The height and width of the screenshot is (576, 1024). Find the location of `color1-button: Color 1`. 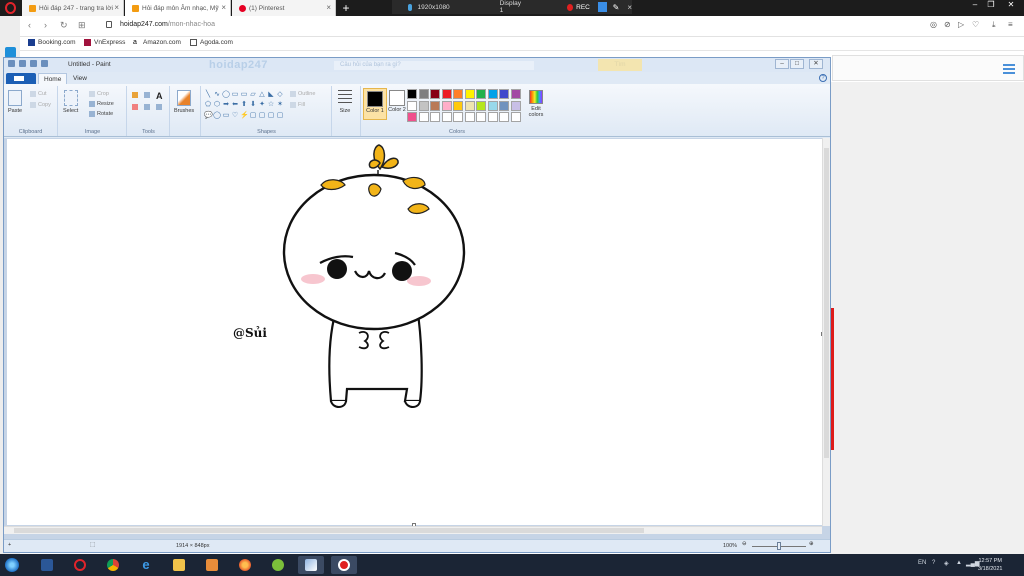

color1-button: Color 1 is located at coordinates (375, 104).